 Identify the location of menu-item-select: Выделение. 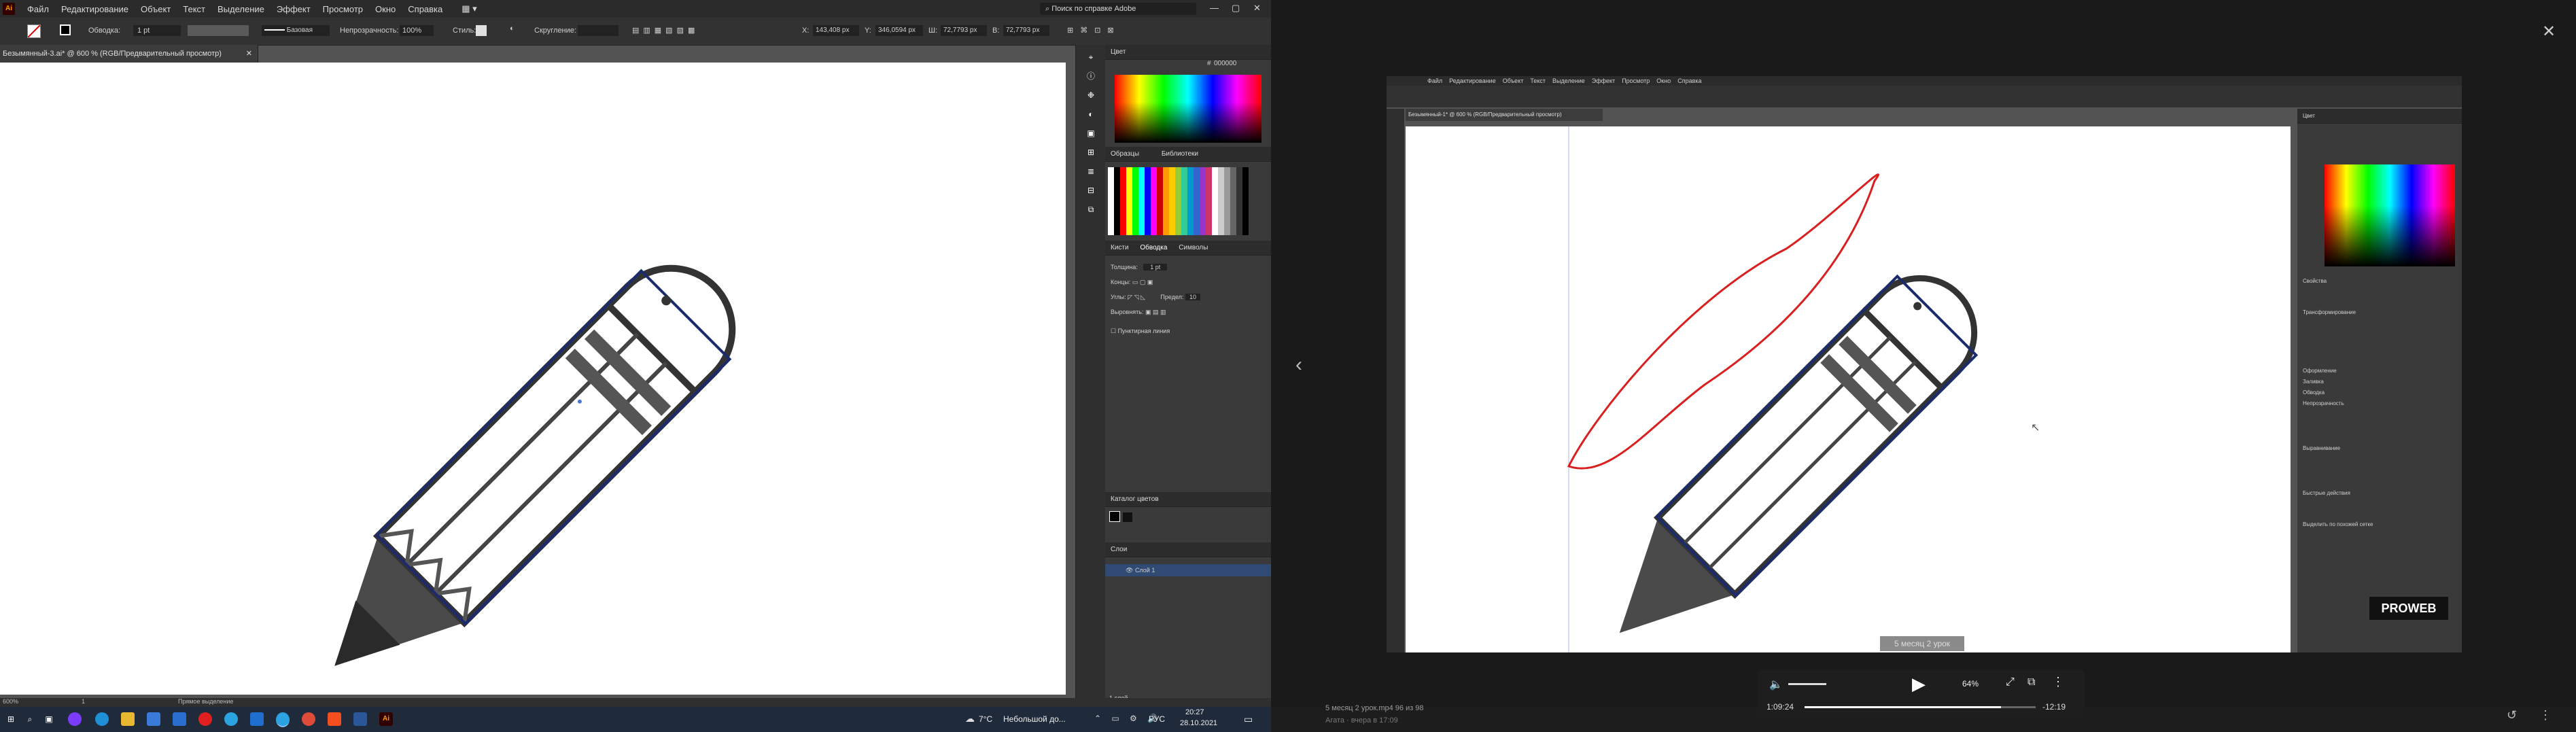
(240, 9).